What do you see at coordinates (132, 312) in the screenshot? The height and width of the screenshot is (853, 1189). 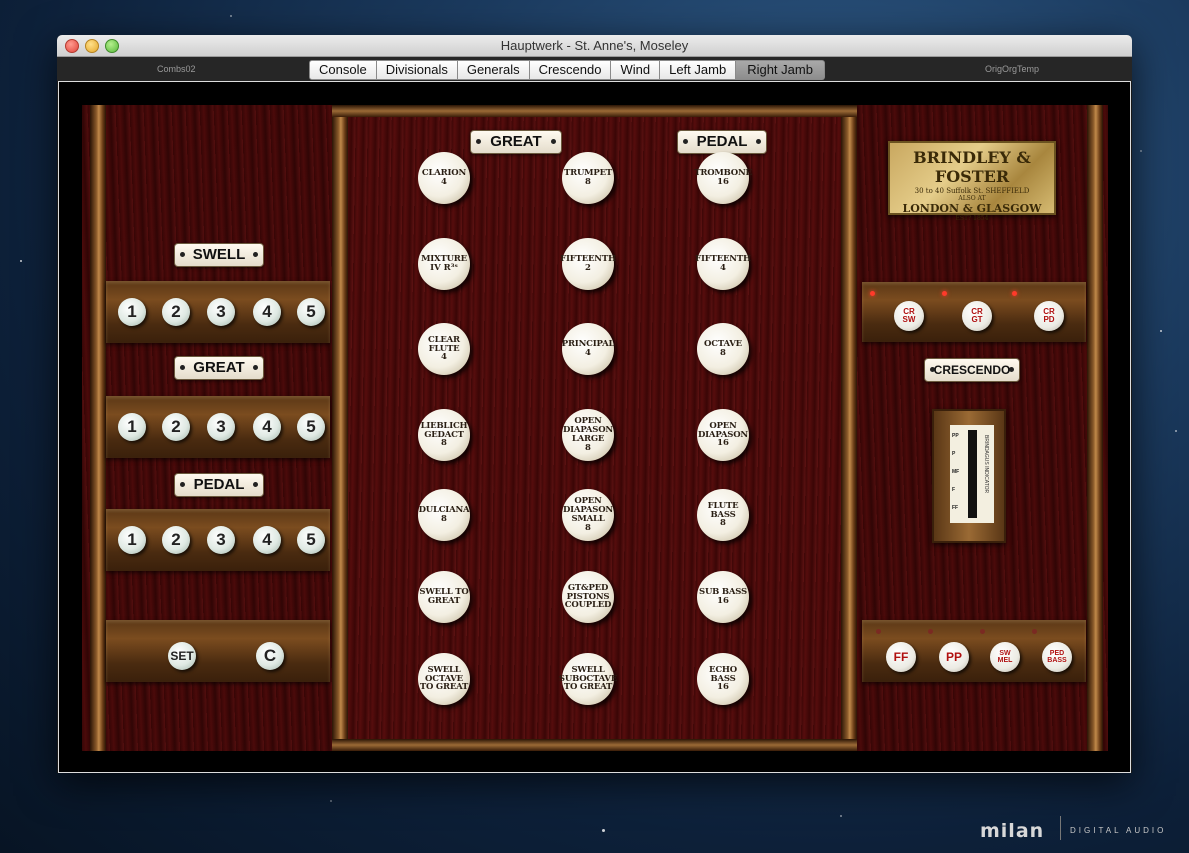 I see `swell-piston-1: 1` at bounding box center [132, 312].